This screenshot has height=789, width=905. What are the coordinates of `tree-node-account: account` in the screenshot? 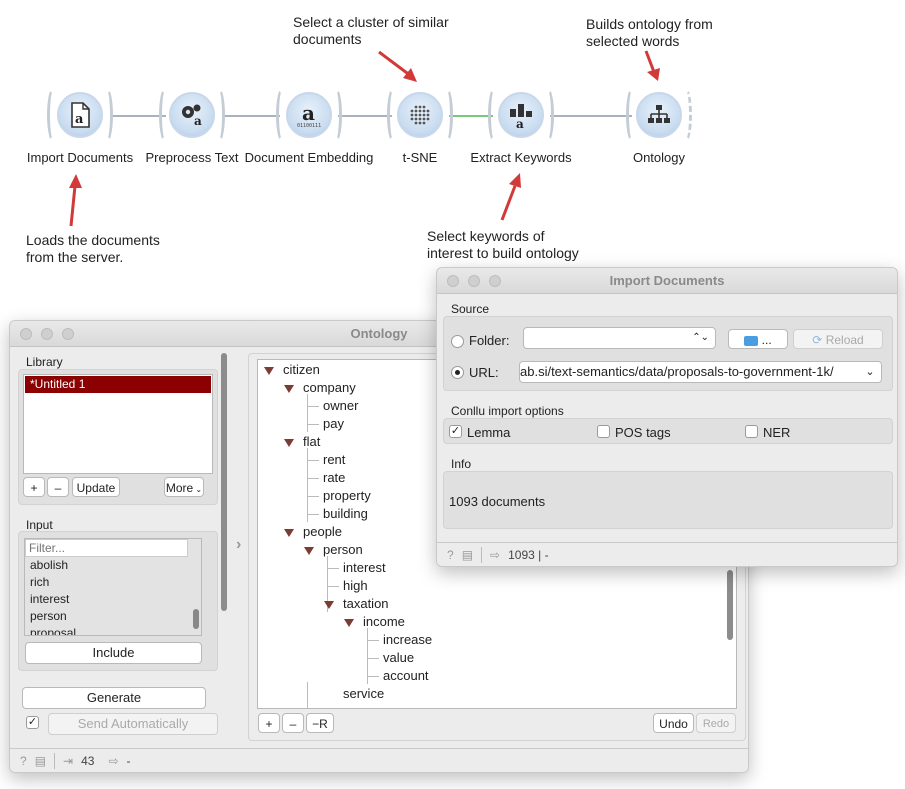 It's located at (406, 675).